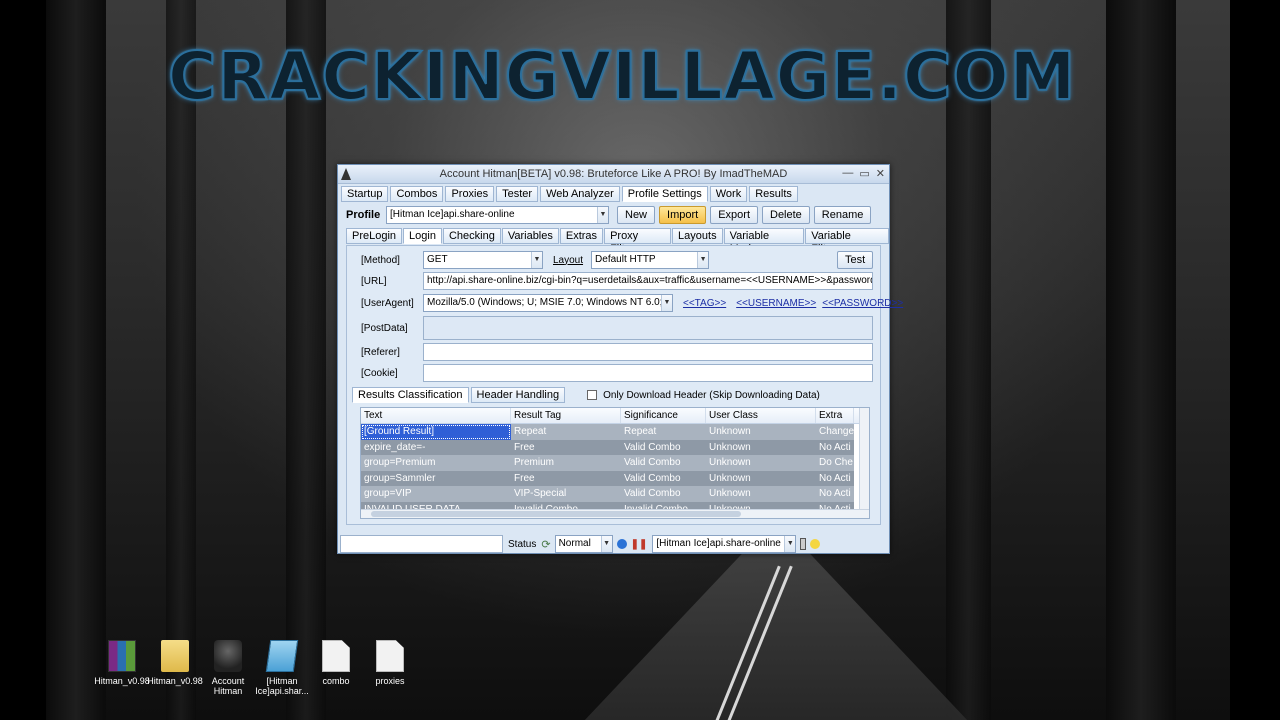 The width and height of the screenshot is (1280, 720). I want to click on subtab-proxy-filter: Proxy Filter, so click(638, 241).